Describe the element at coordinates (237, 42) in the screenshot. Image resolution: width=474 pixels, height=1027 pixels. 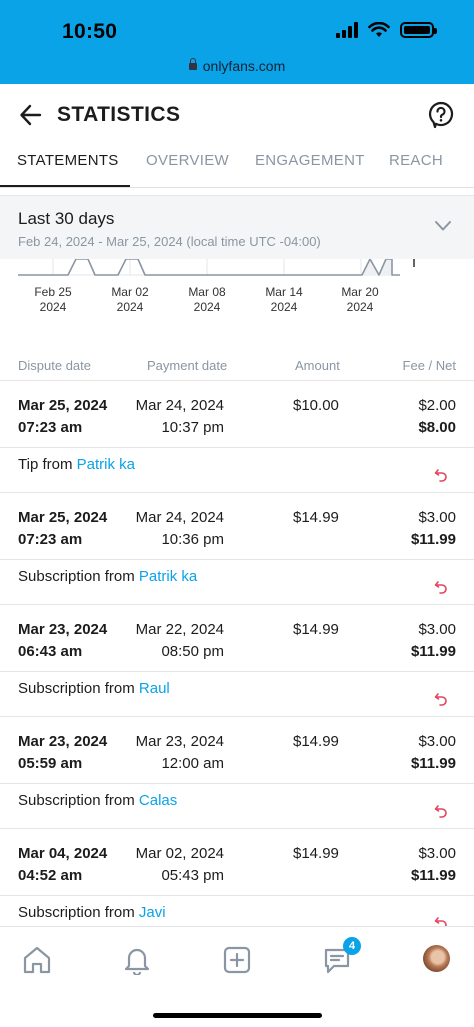
I see `status-bar: 10:50 onlyfans.com` at that location.